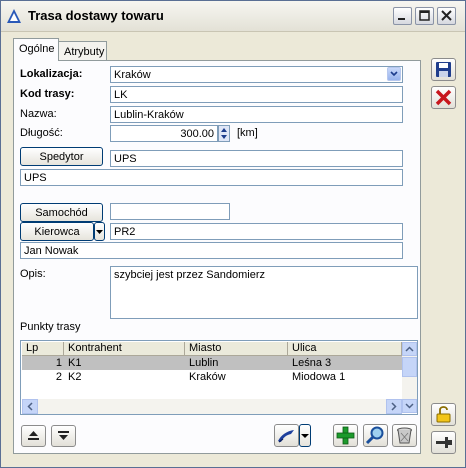 The height and width of the screenshot is (468, 466). I want to click on column-header-miasto-label: Miasto, so click(205, 348).